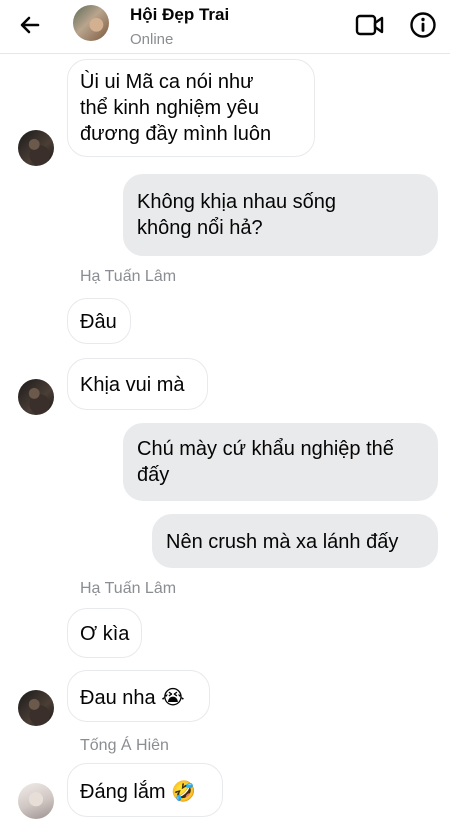 The width and height of the screenshot is (450, 827). What do you see at coordinates (30, 25) in the screenshot?
I see `back-arrow-icon` at bounding box center [30, 25].